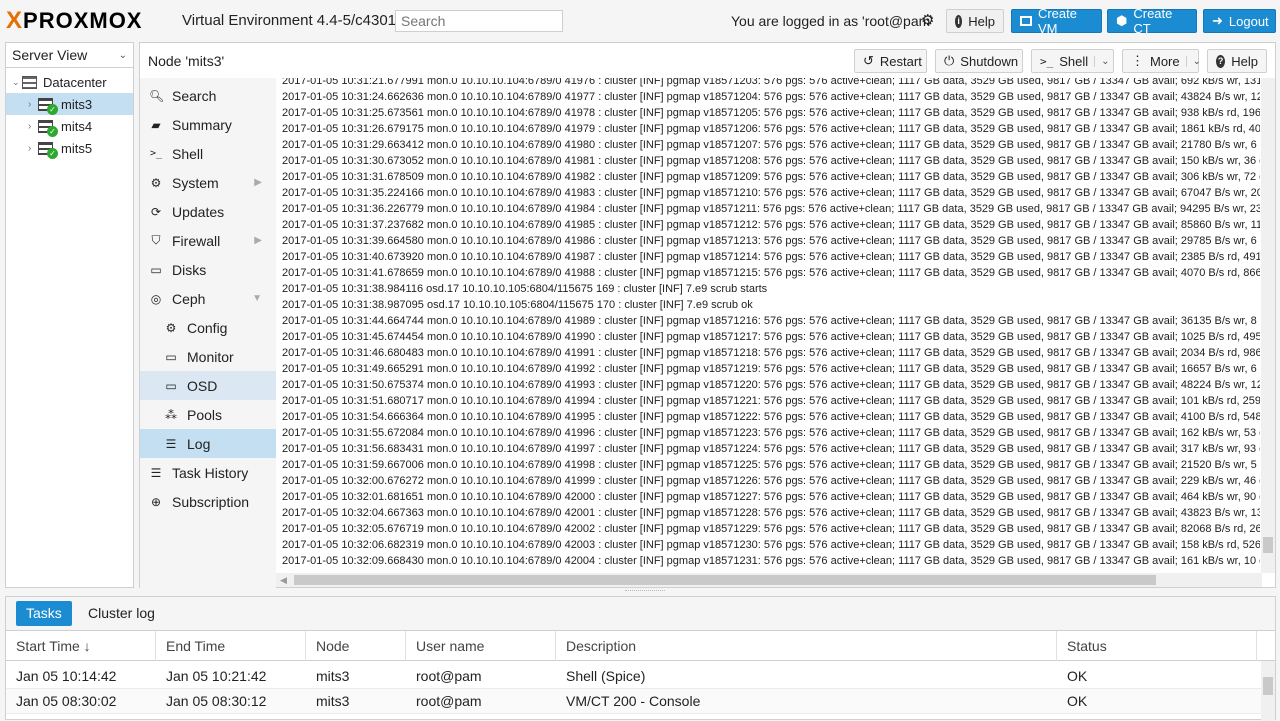  Describe the element at coordinates (645, 591) in the screenshot. I see `splitter-grip` at that location.